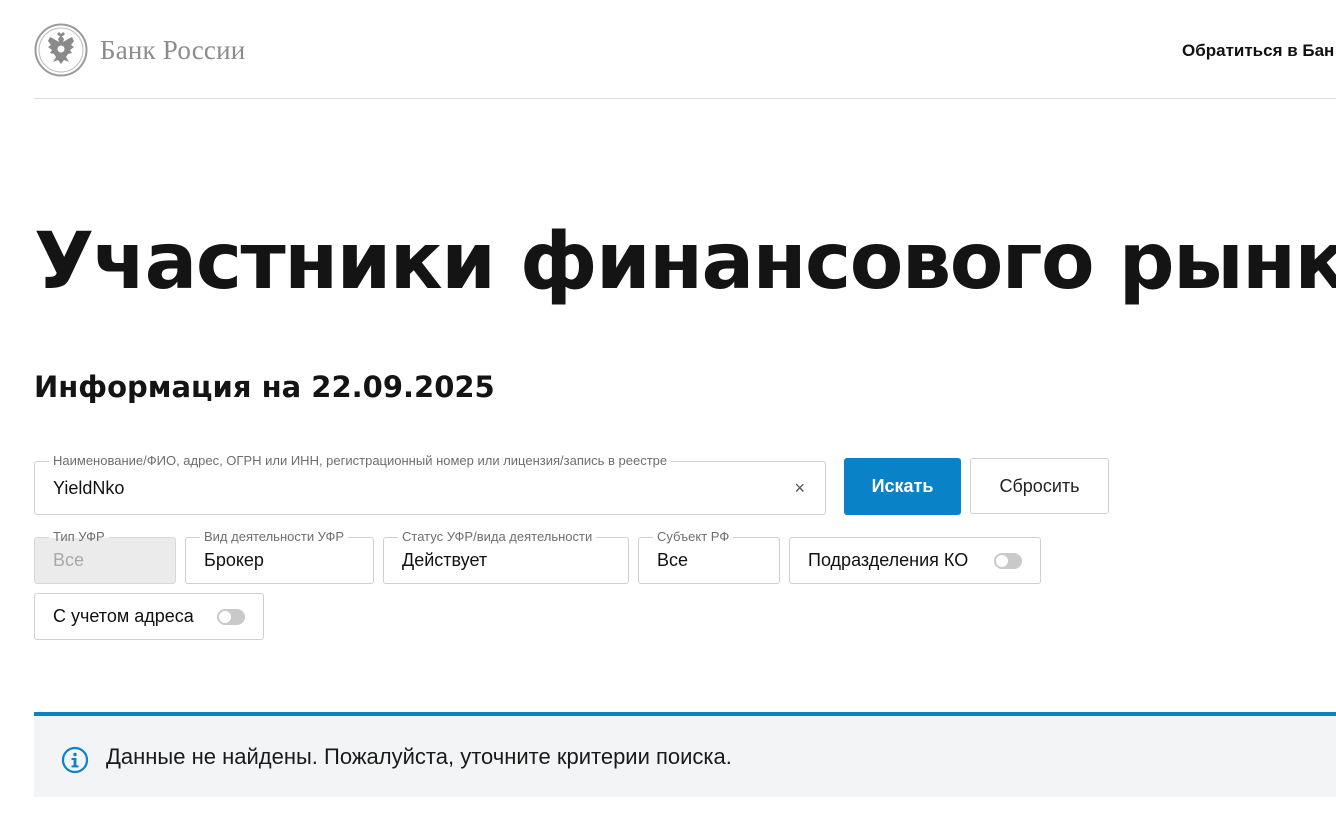  I want to click on with-address-label: С учетом адреса, so click(123, 616).